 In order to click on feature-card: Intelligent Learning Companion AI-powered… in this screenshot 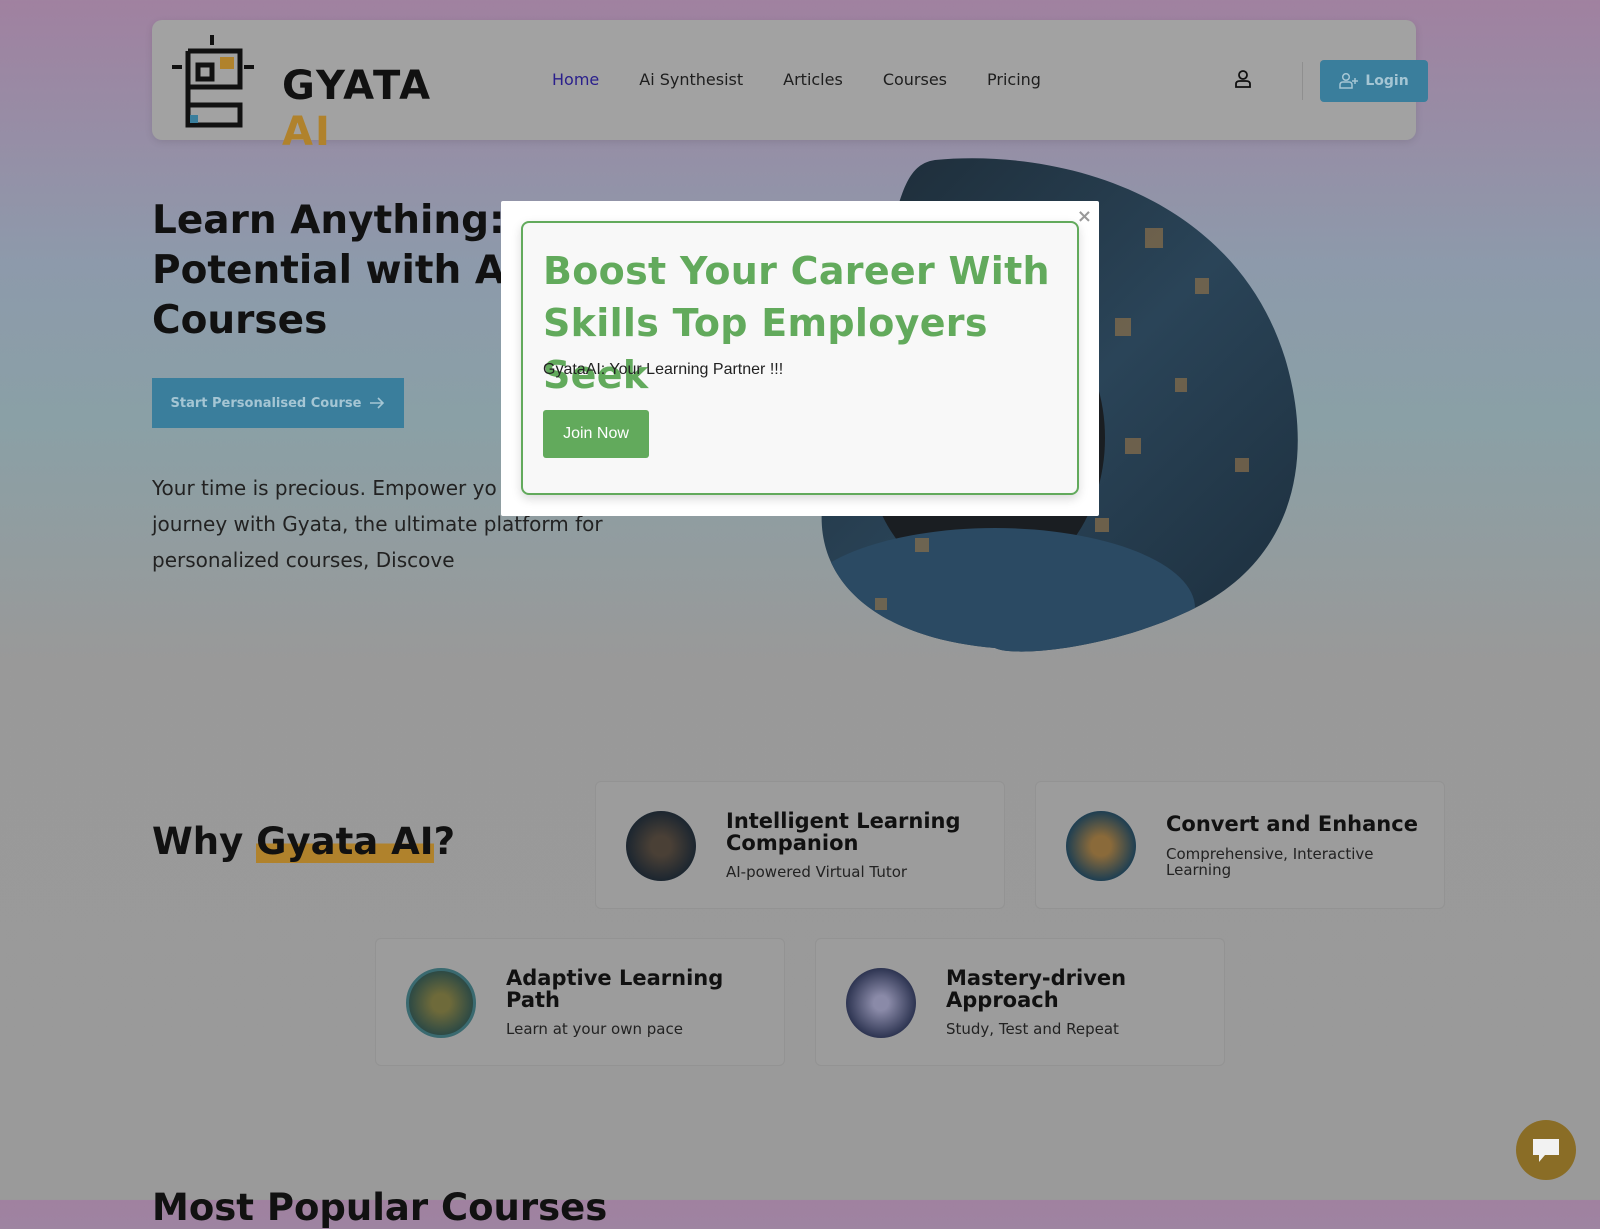, I will do `click(800, 845)`.